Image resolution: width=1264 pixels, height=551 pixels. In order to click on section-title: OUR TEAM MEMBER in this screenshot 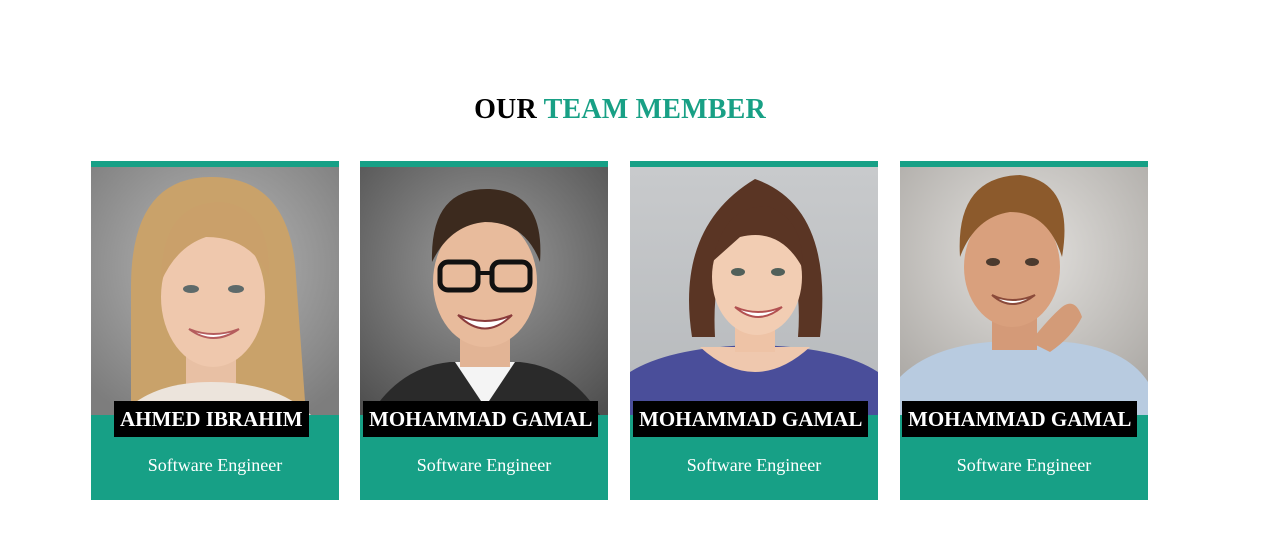, I will do `click(620, 110)`.